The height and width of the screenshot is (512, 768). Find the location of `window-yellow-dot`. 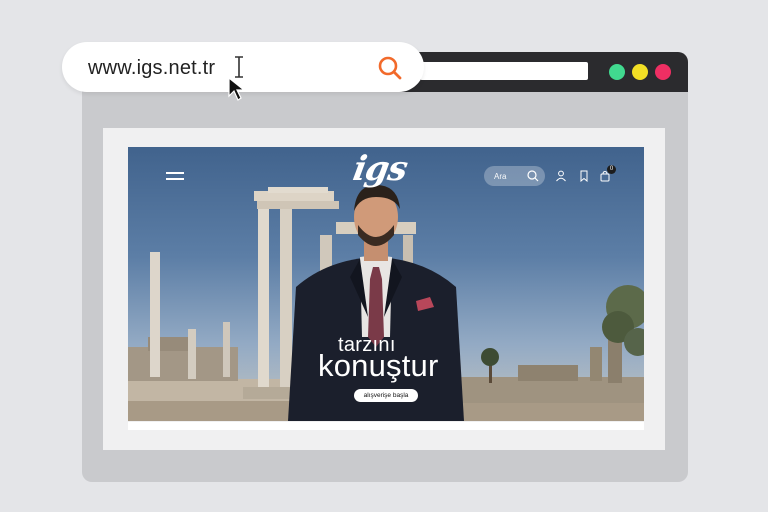

window-yellow-dot is located at coordinates (640, 72).